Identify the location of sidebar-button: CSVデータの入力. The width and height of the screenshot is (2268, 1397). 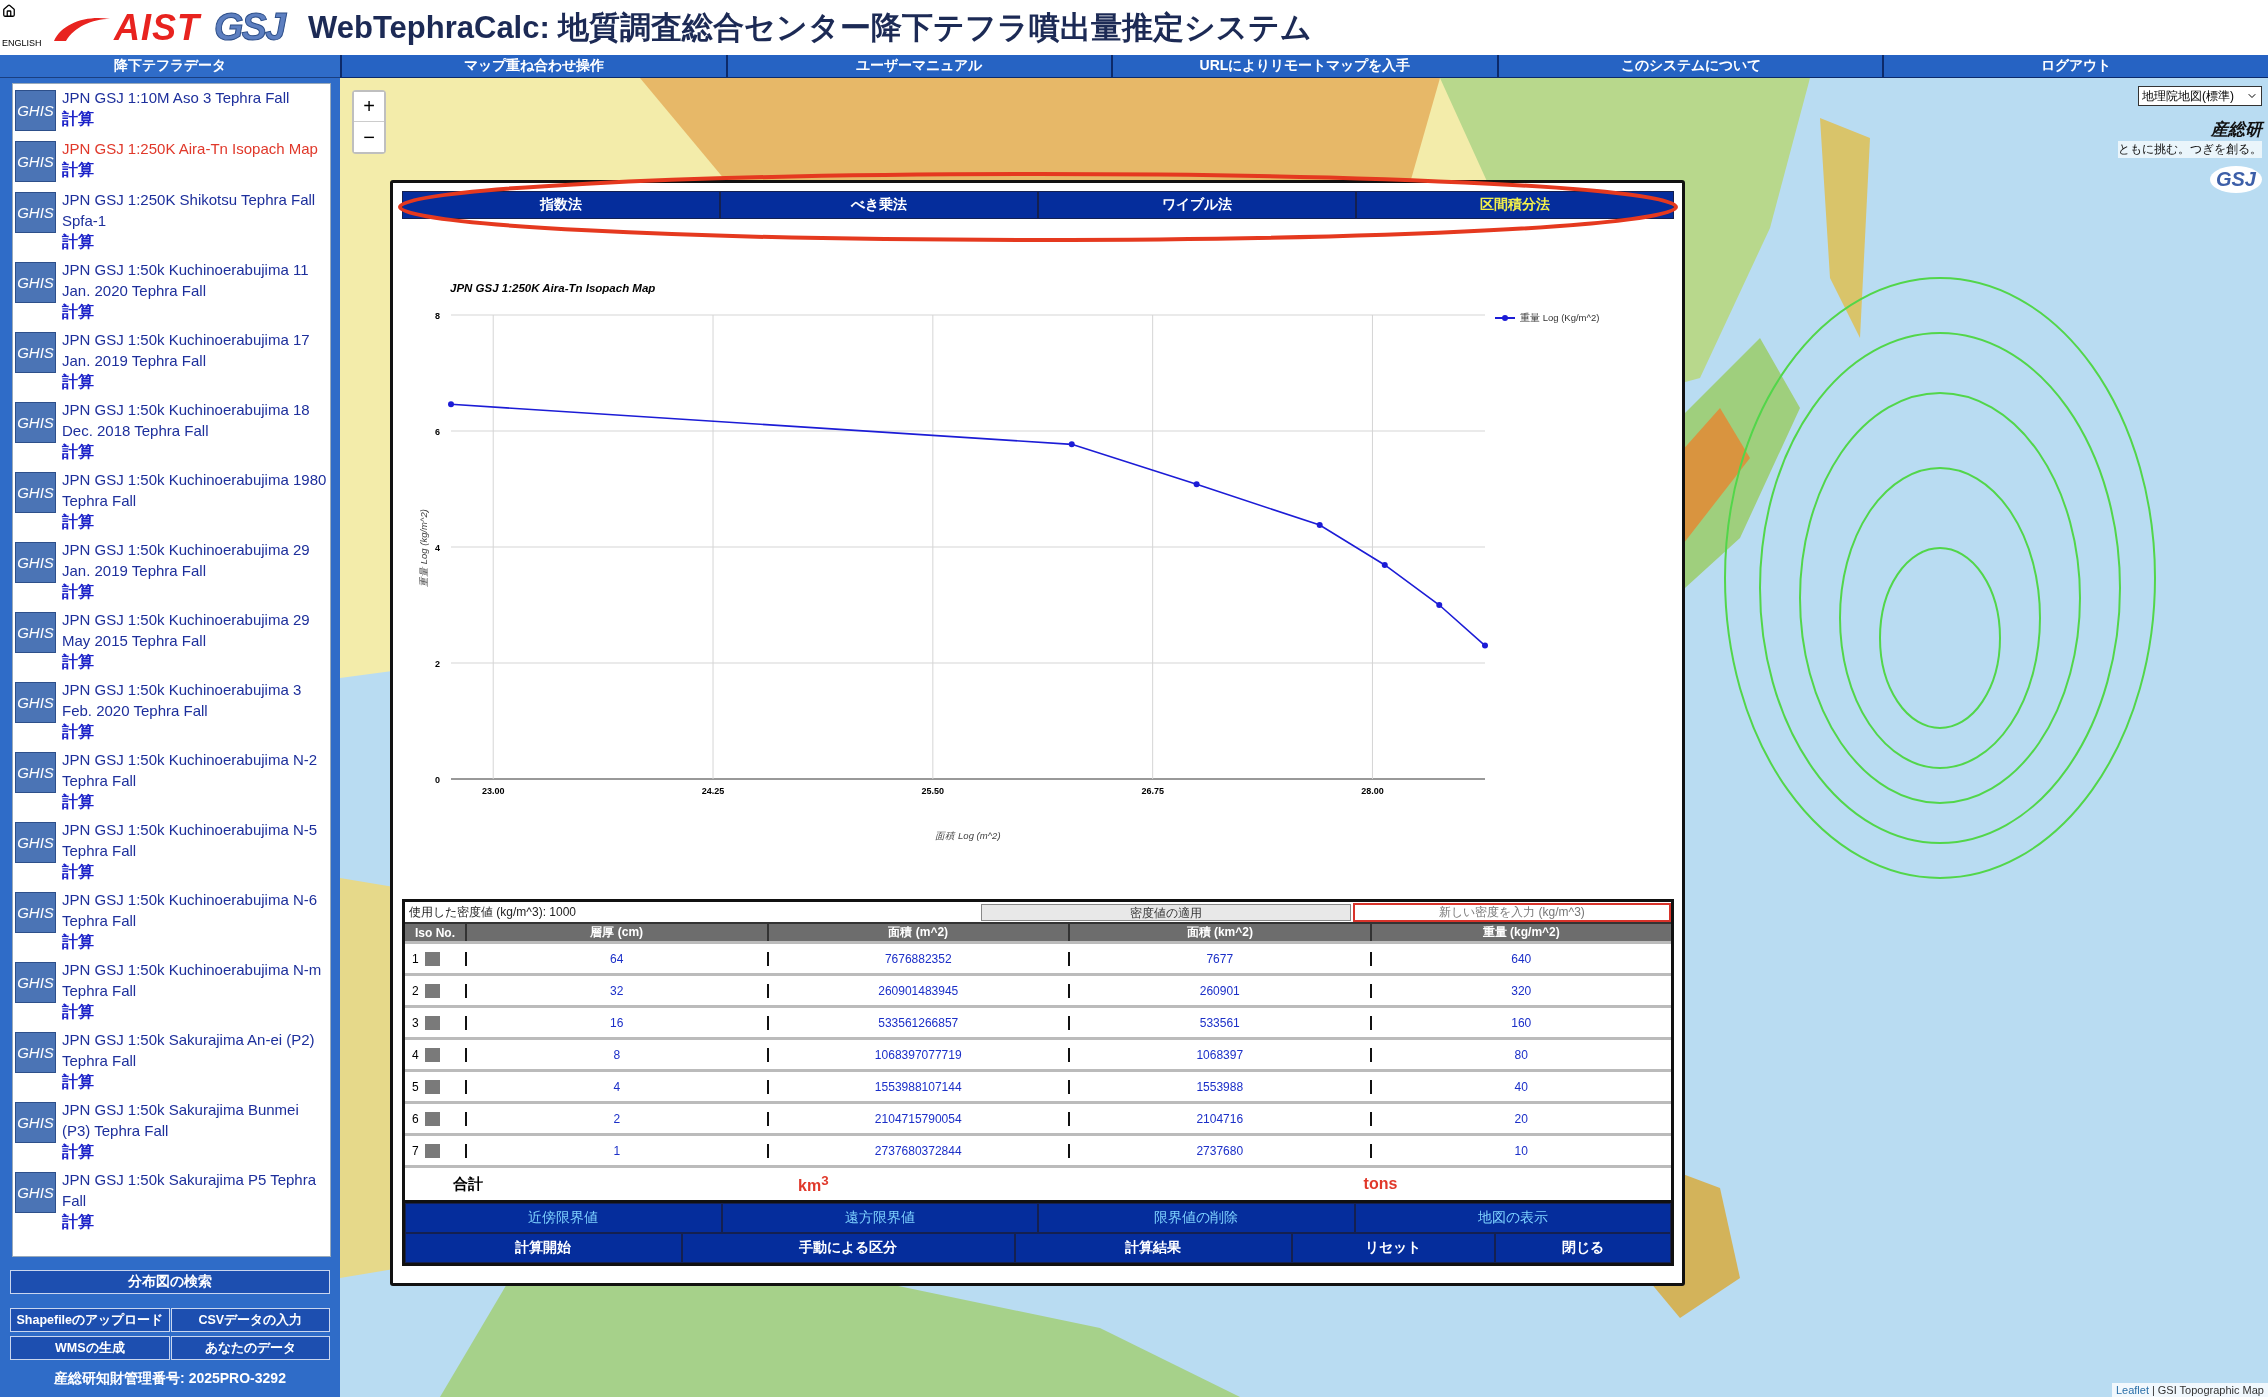
(250, 1320).